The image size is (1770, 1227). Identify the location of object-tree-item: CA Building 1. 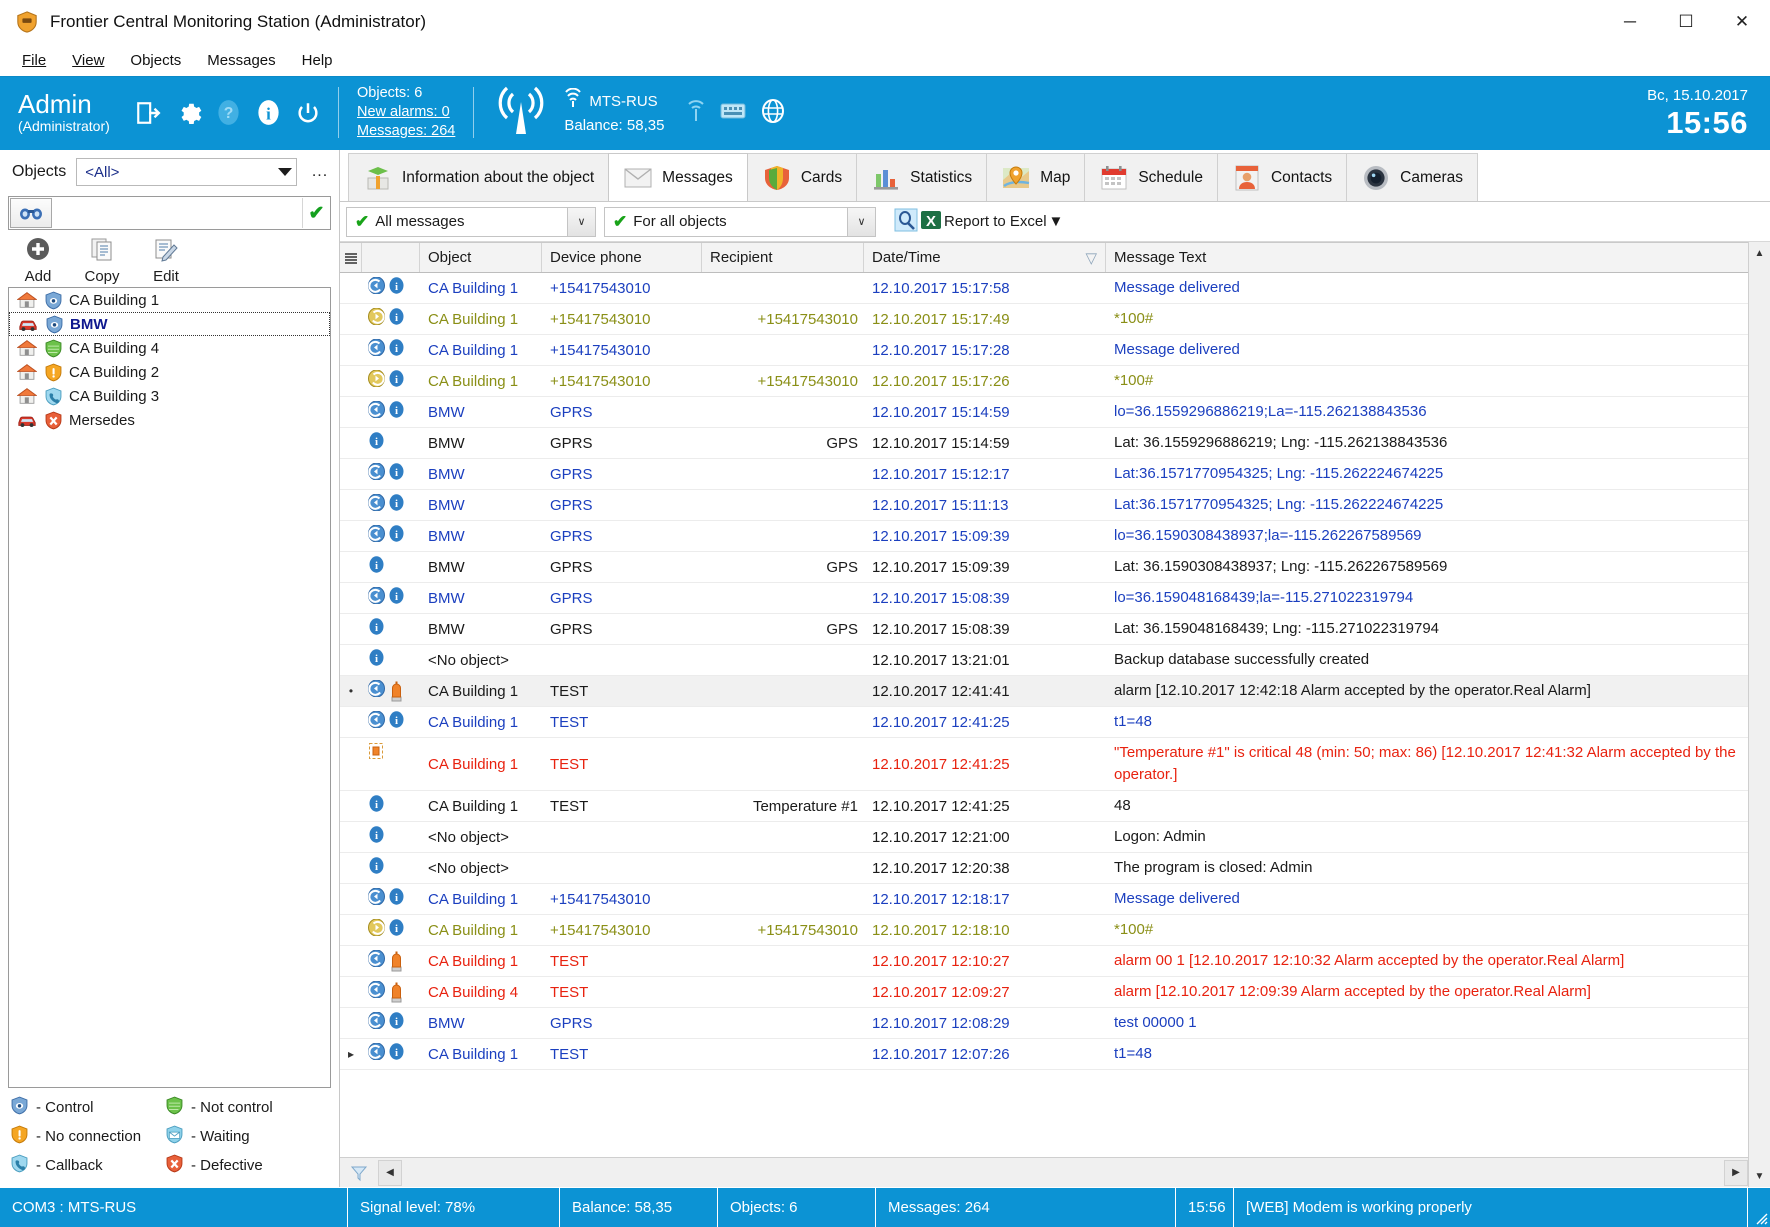
(169, 300).